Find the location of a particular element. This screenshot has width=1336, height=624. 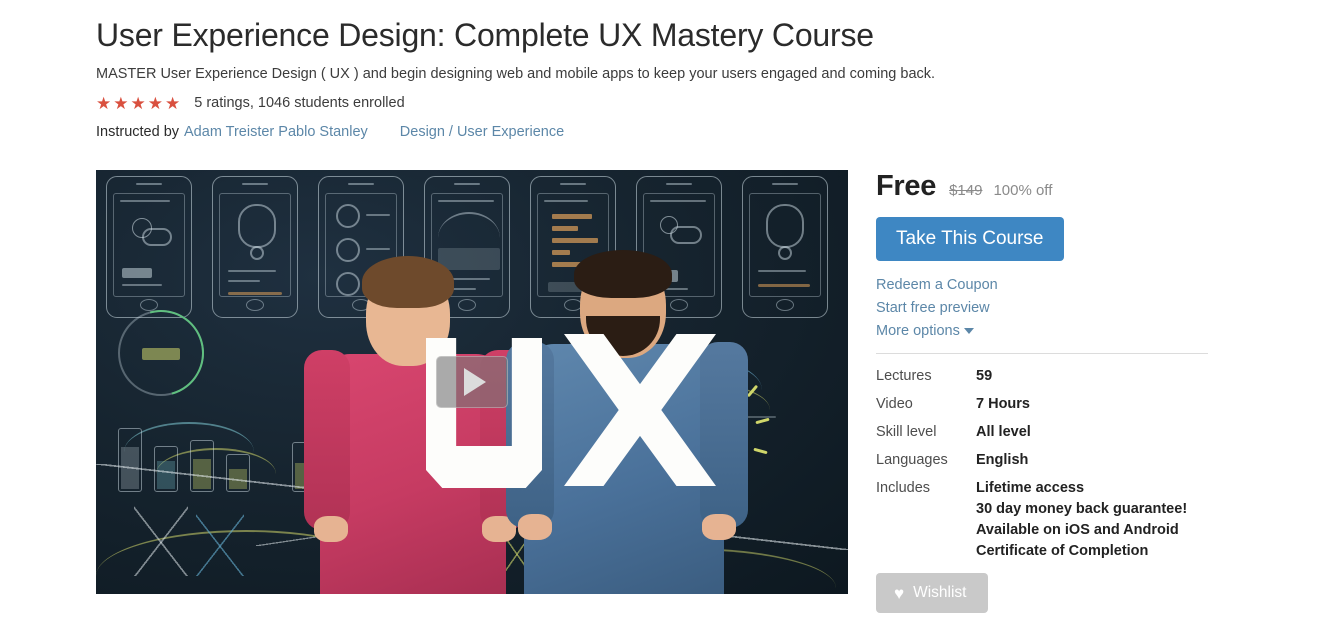

start-free-preview-link: Start free preview is located at coordinates (933, 308).